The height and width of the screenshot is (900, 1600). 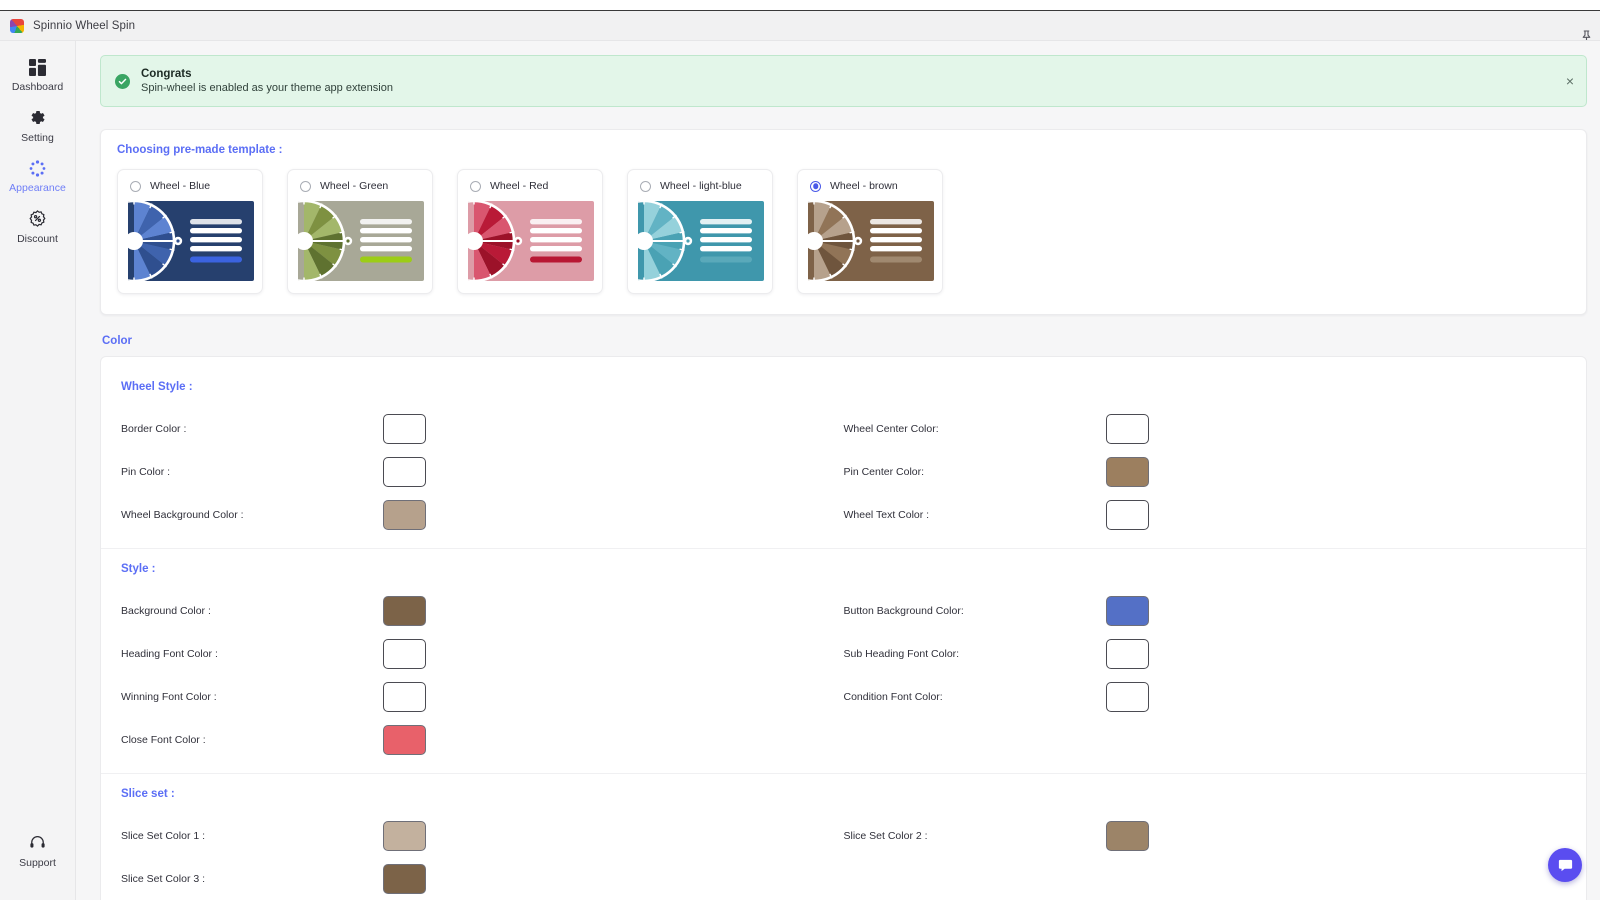 What do you see at coordinates (37, 219) in the screenshot?
I see `discount-icon` at bounding box center [37, 219].